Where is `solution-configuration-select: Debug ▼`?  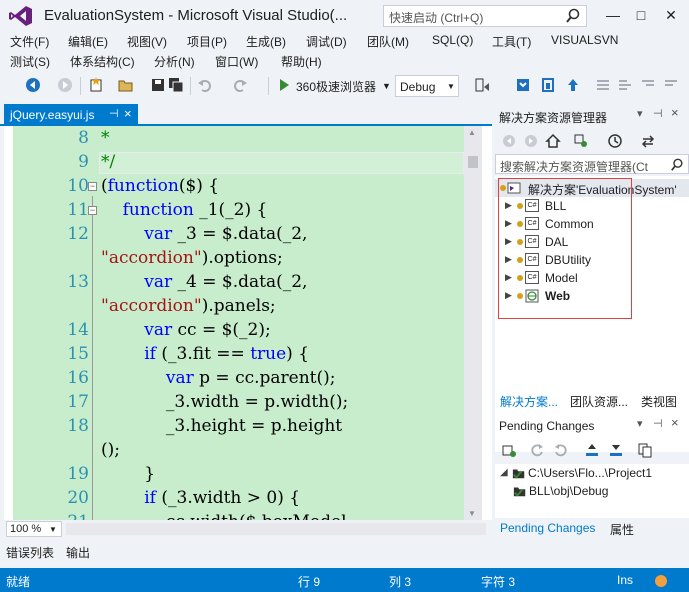
solution-configuration-select: Debug ▼ is located at coordinates (427, 86).